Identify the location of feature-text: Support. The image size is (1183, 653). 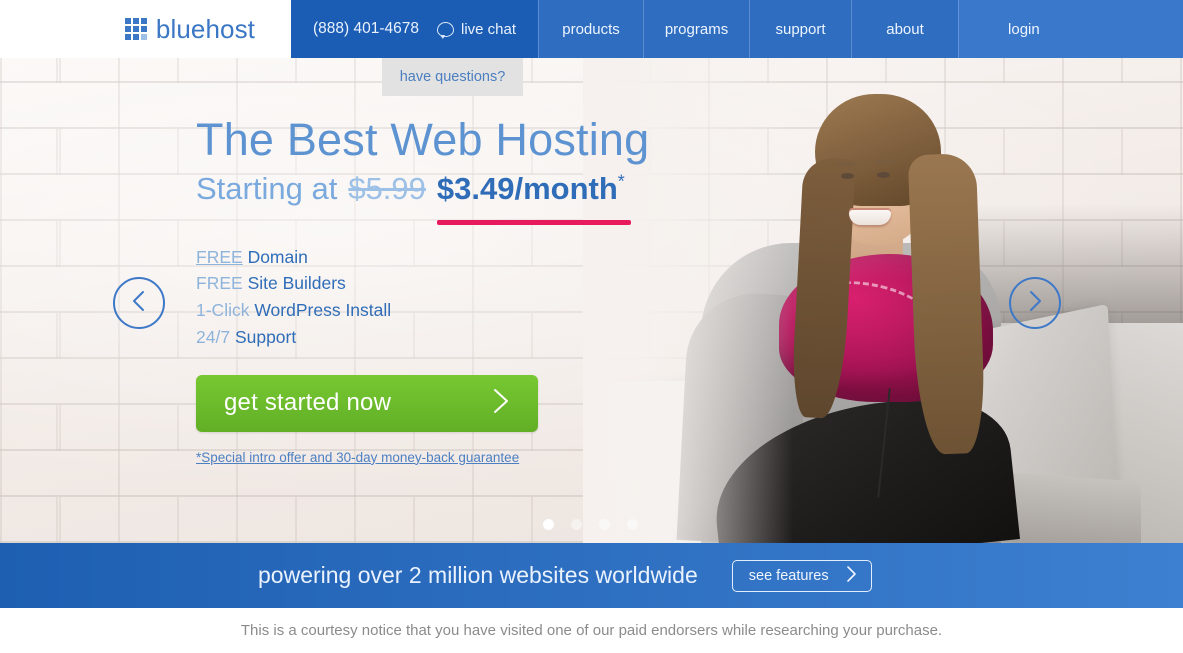
(265, 336).